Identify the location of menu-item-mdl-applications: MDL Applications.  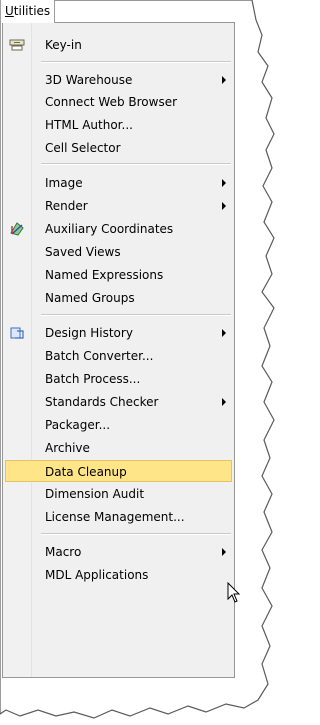
(118, 575).